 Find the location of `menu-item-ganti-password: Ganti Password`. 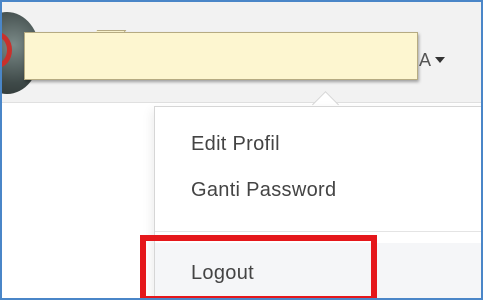

menu-item-ganti-password: Ganti Password is located at coordinates (263, 190).